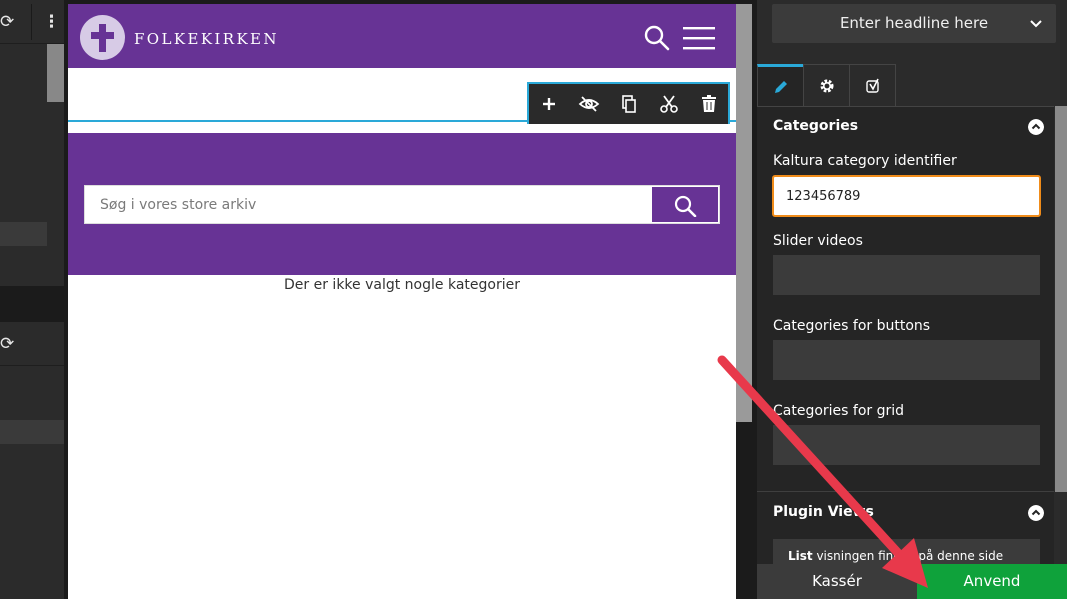 The height and width of the screenshot is (599, 1067). What do you see at coordinates (906, 360) in the screenshot?
I see `buttons-categories-field` at bounding box center [906, 360].